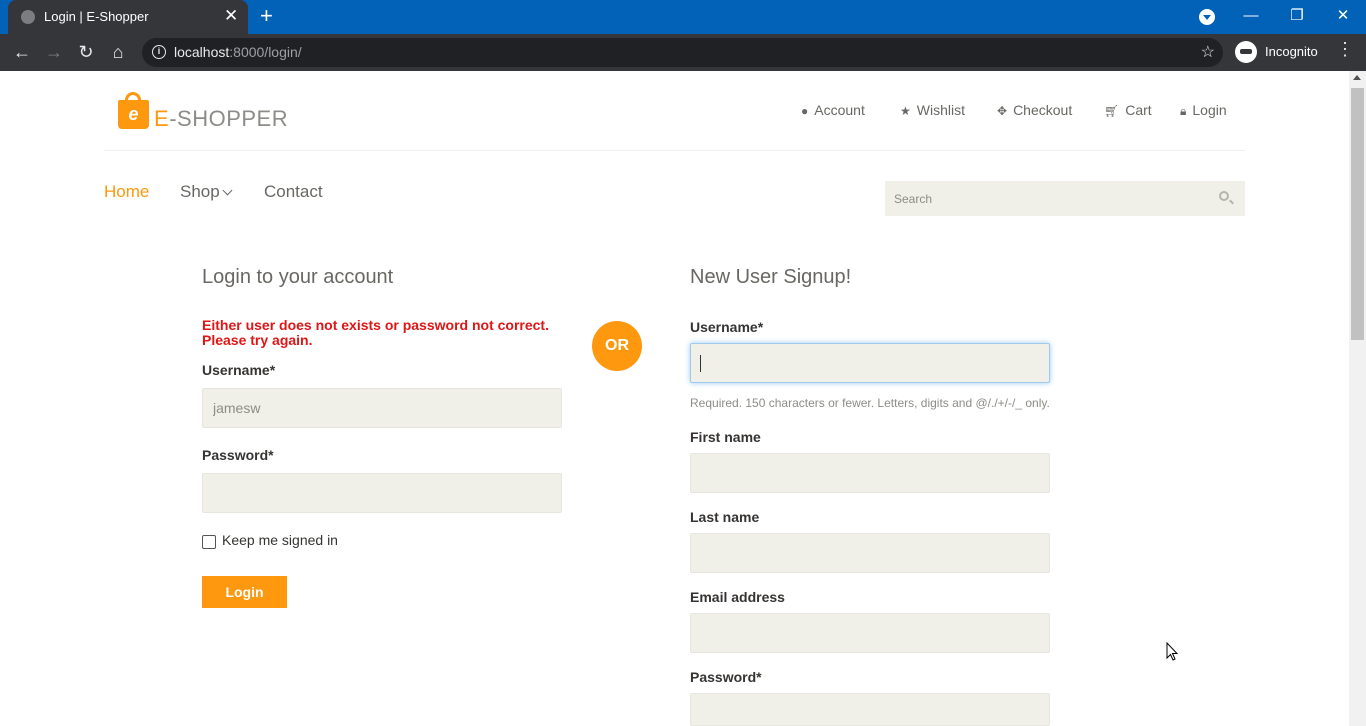 Image resolution: width=1366 pixels, height=726 pixels. What do you see at coordinates (126, 192) in the screenshot?
I see `nav-home: Home` at bounding box center [126, 192].